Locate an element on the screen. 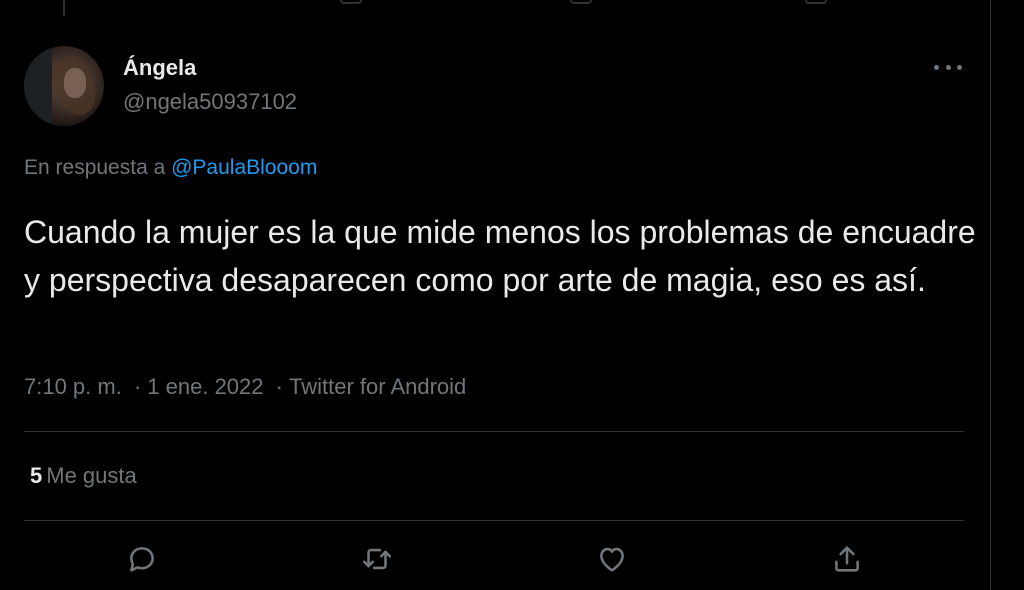  likes-count: 5 is located at coordinates (36, 475).